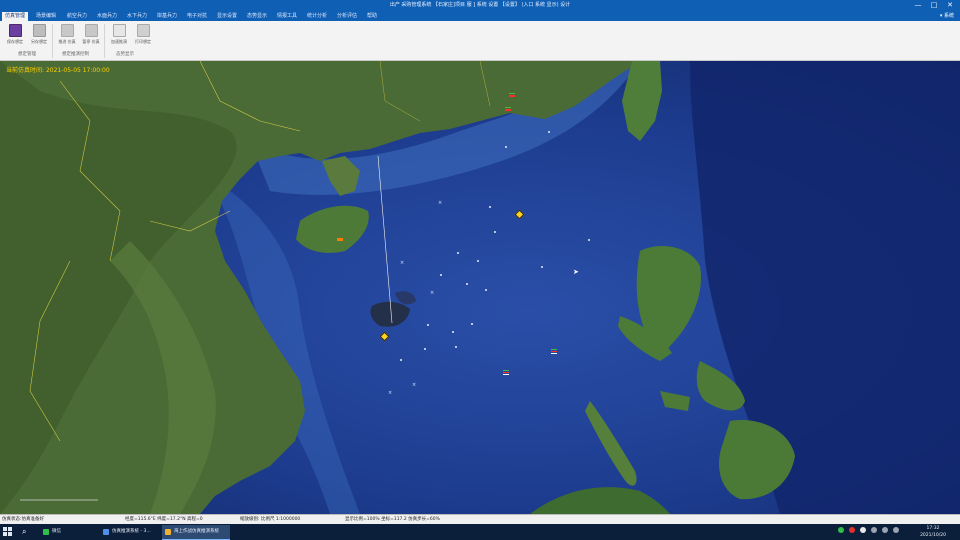  I want to click on tab-help: 帮助, so click(372, 16).